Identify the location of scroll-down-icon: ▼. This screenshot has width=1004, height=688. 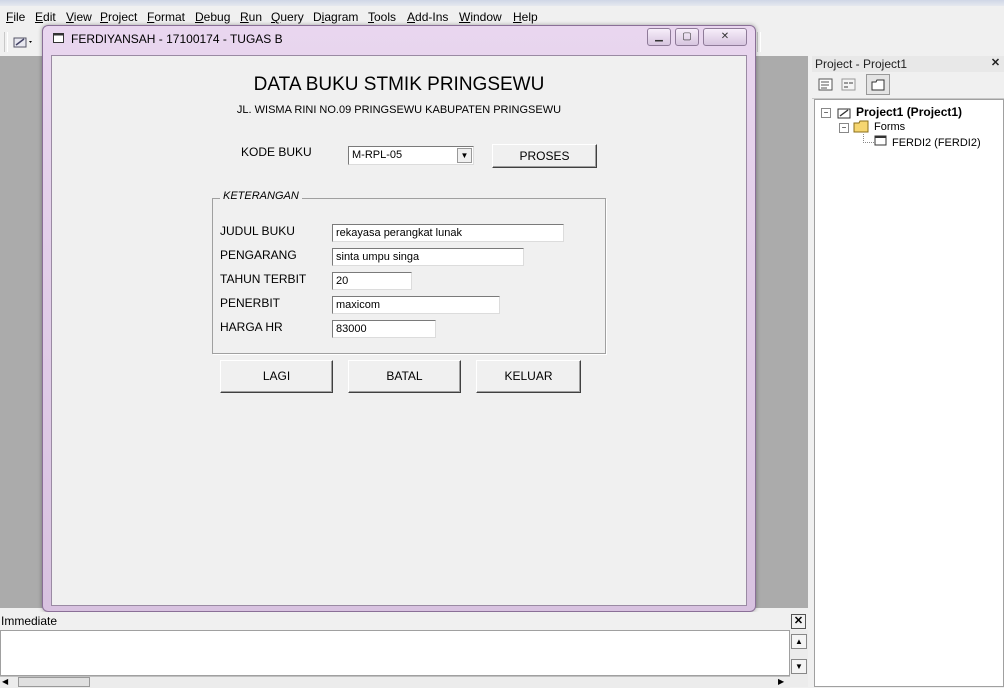
(799, 666).